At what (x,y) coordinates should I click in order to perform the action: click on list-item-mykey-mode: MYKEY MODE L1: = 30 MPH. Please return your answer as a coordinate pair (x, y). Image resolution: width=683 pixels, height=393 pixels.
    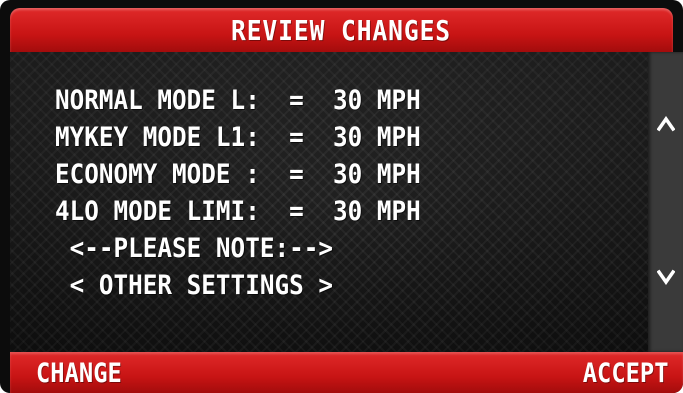
    Looking at the image, I should click on (238, 137).